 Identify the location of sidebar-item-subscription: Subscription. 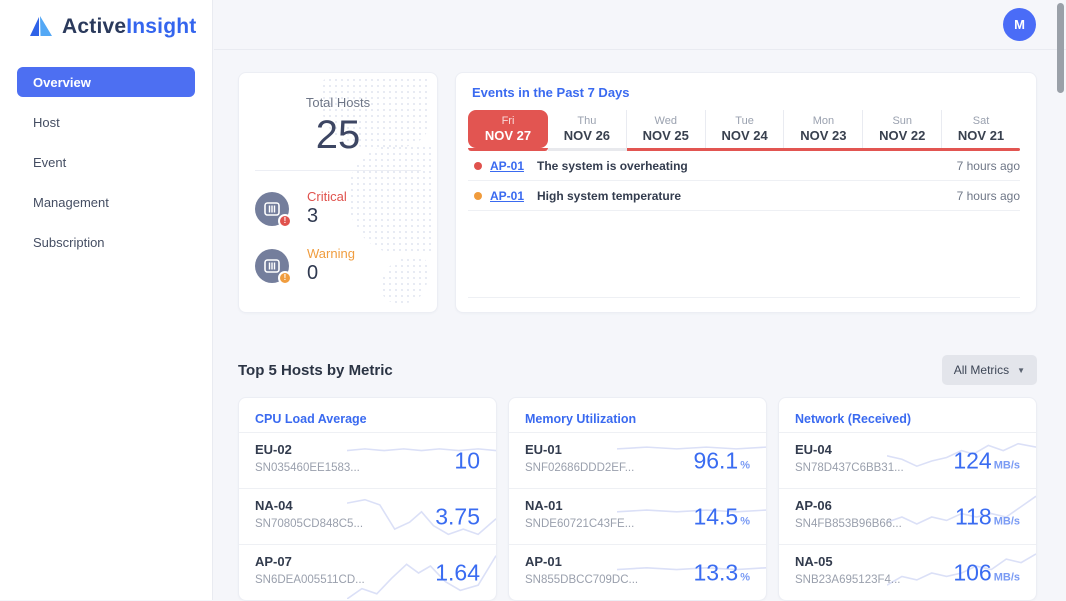
(106, 242).